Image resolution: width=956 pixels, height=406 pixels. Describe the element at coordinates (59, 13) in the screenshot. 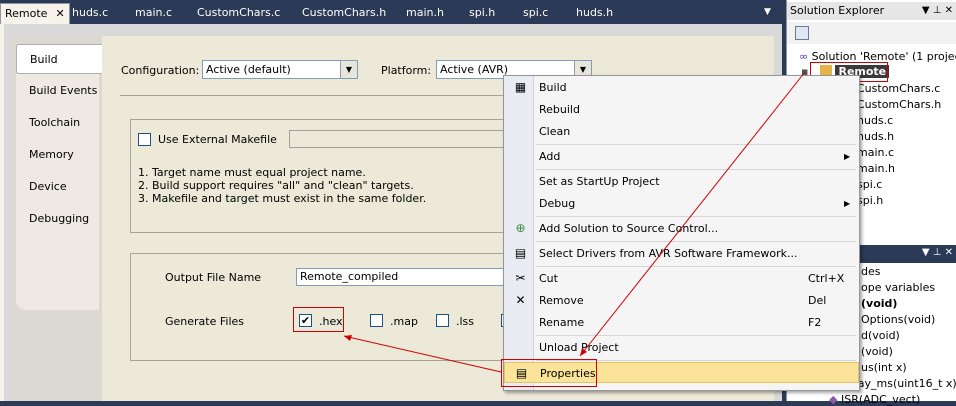

I see `close-icon: ✕` at that location.